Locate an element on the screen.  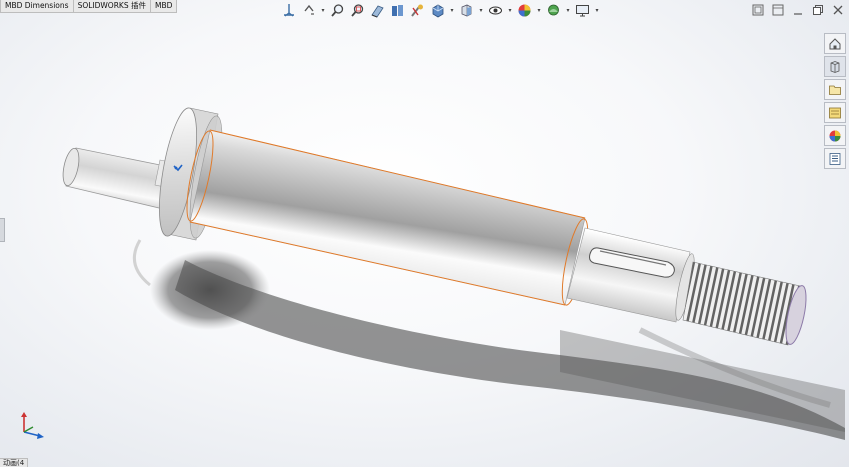
design-library-icon is located at coordinates (835, 66).